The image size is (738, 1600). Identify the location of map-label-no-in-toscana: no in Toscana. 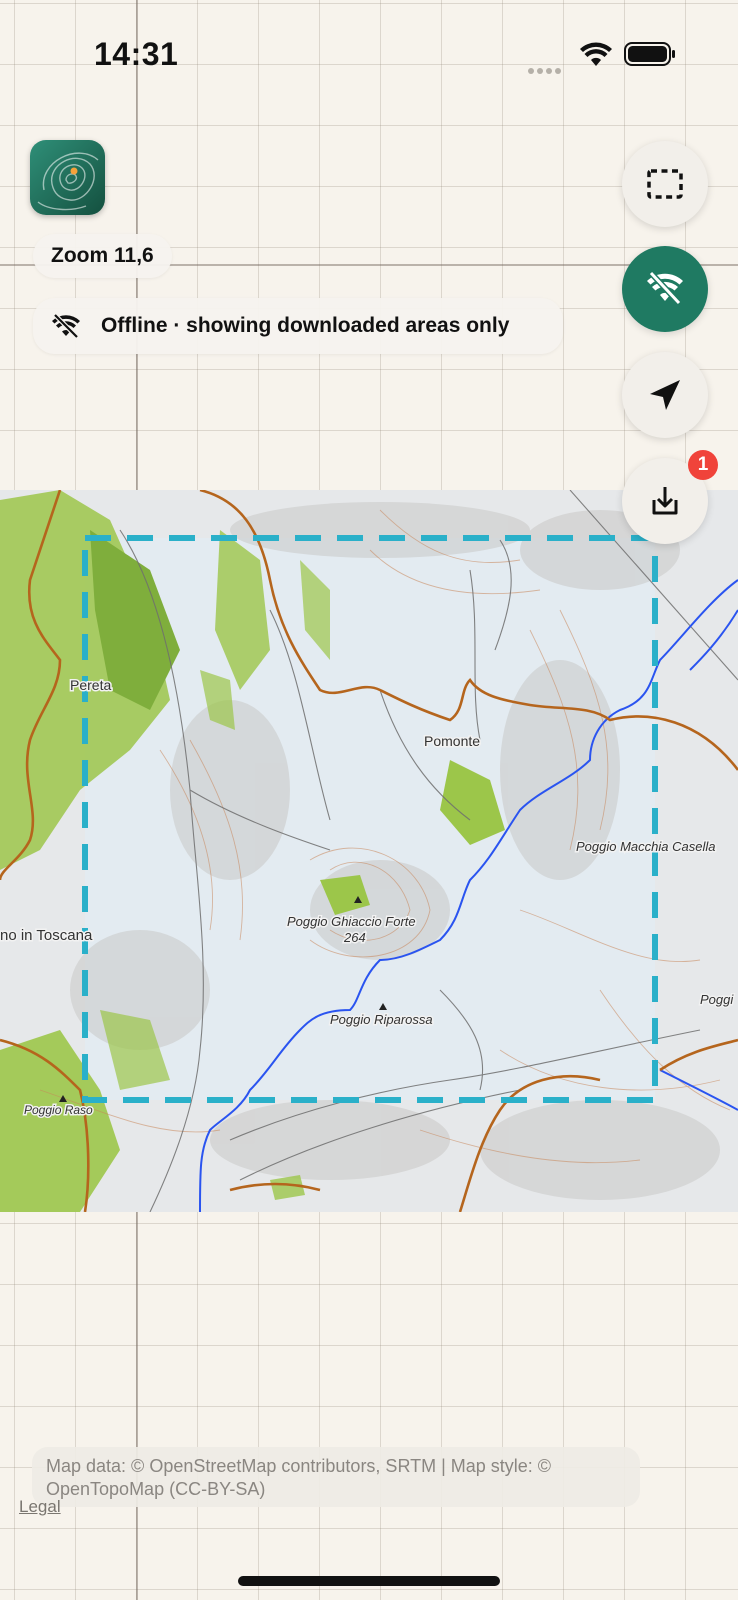
(46, 935).